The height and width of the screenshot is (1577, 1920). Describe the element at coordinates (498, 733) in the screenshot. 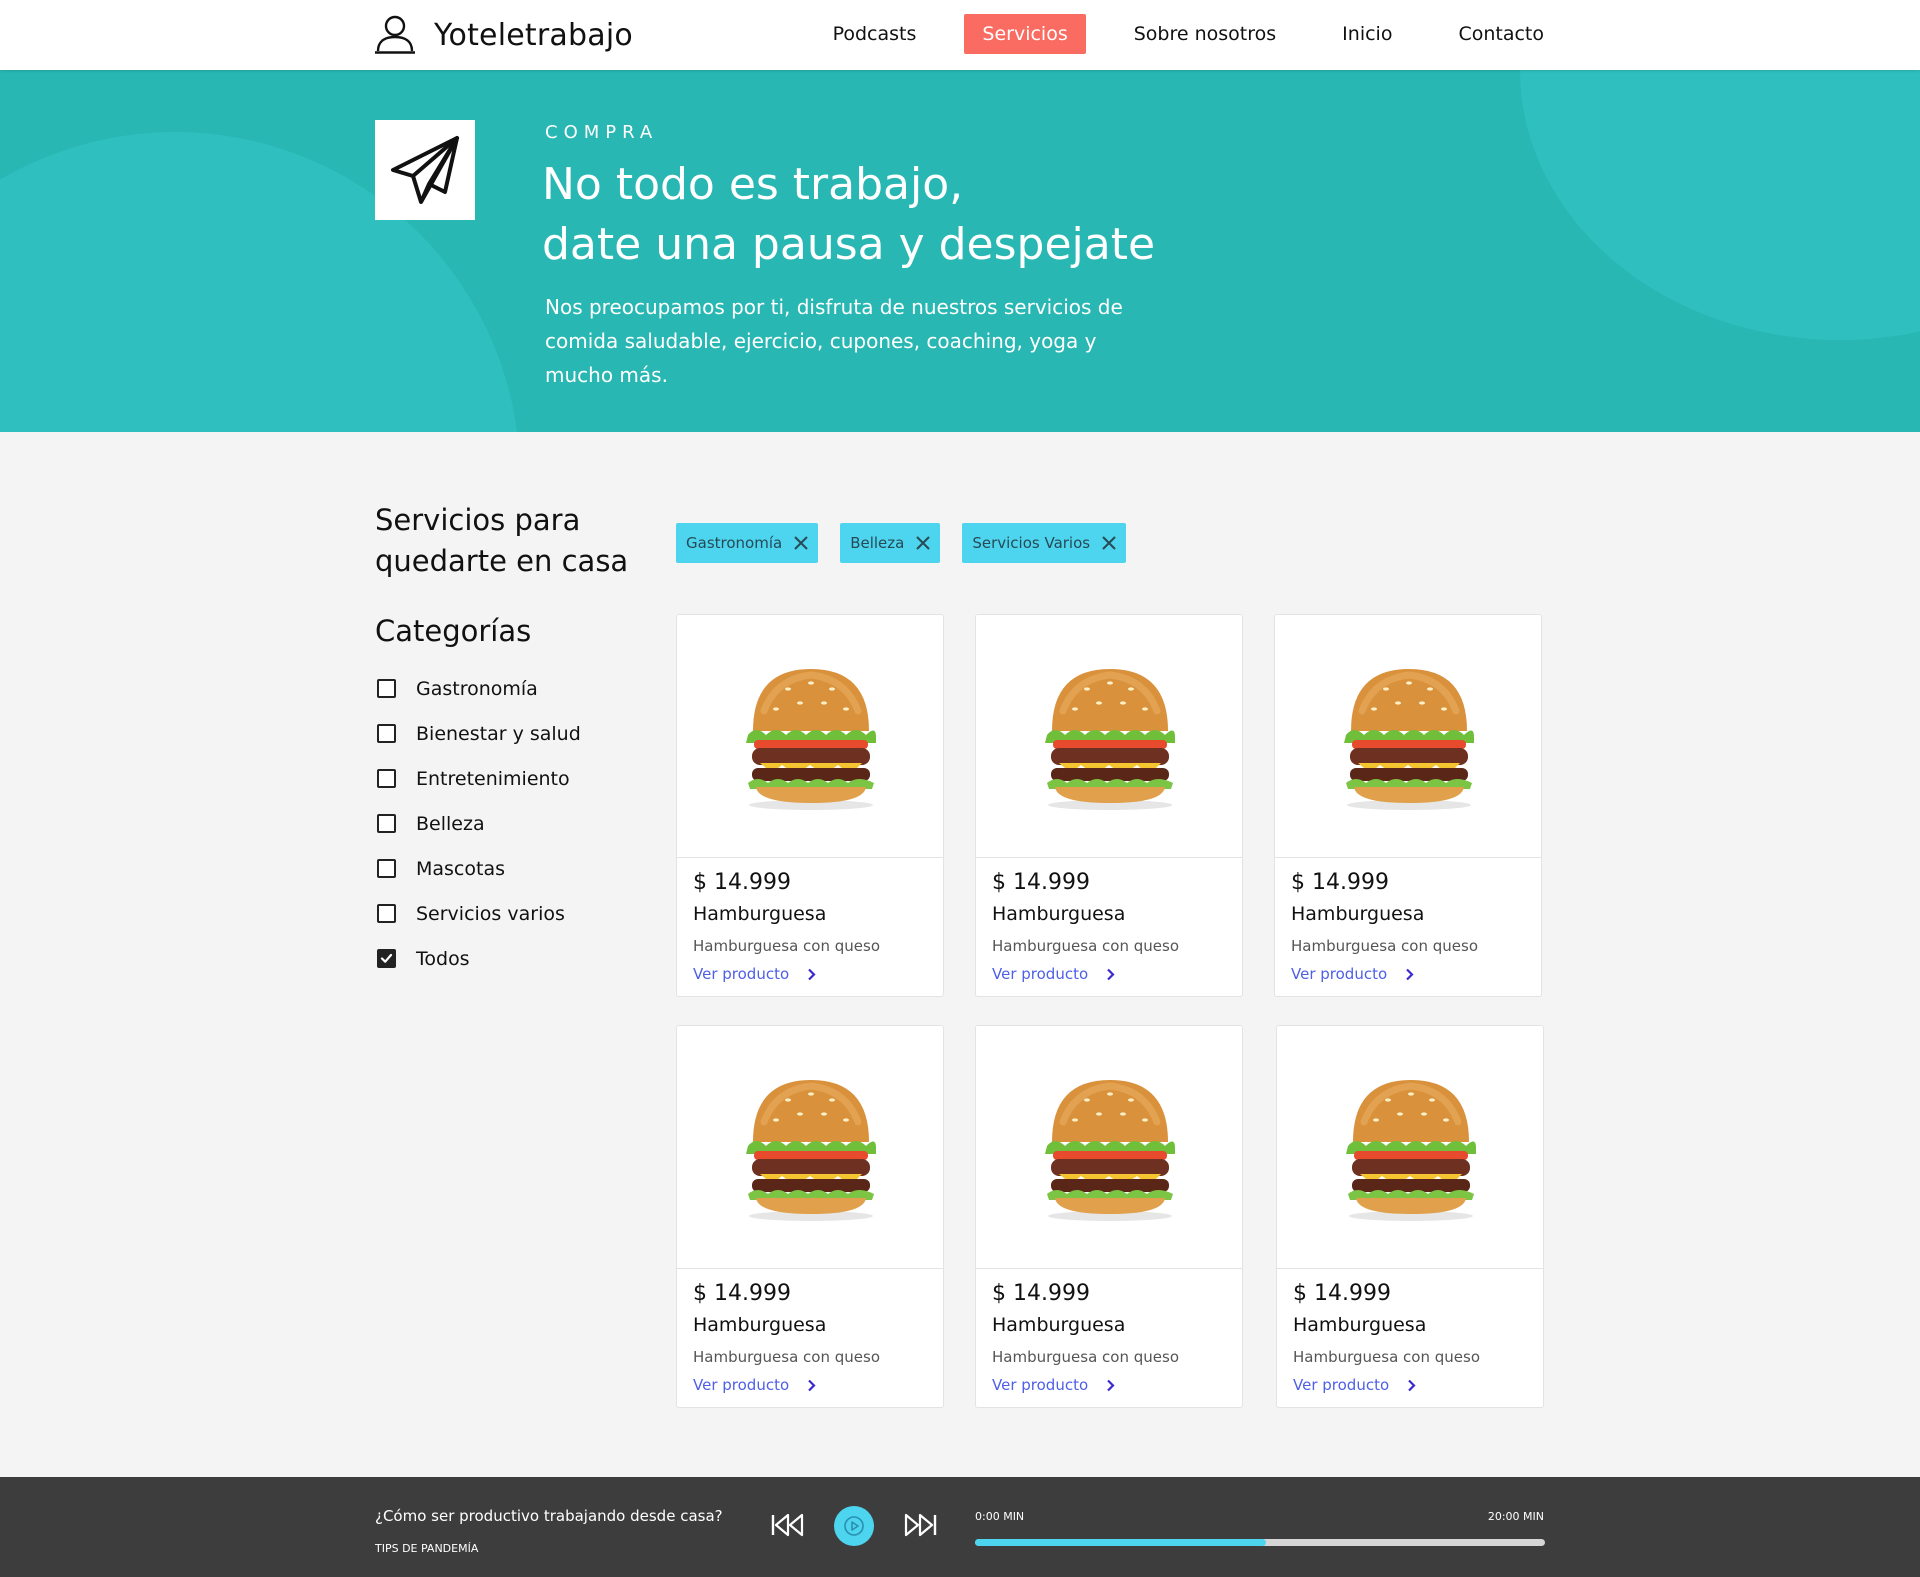

I see `category-label: Bienestar y salud` at that location.